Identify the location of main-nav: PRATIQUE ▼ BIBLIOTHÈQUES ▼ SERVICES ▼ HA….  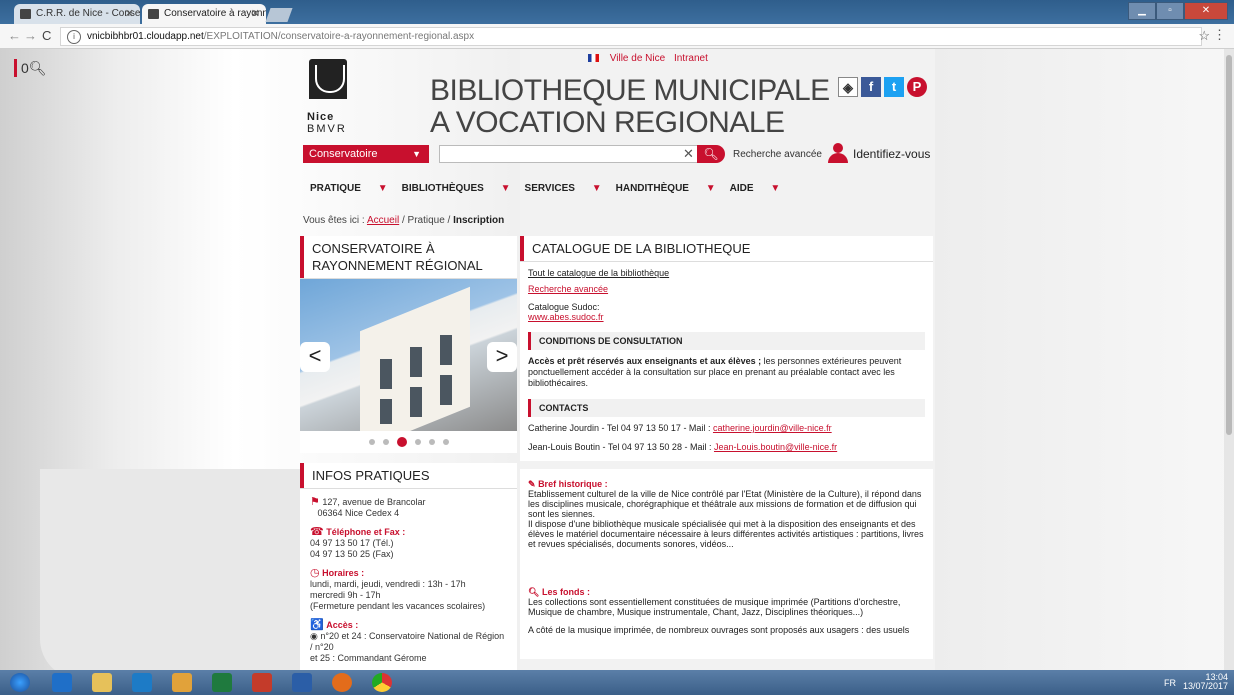
(552, 188).